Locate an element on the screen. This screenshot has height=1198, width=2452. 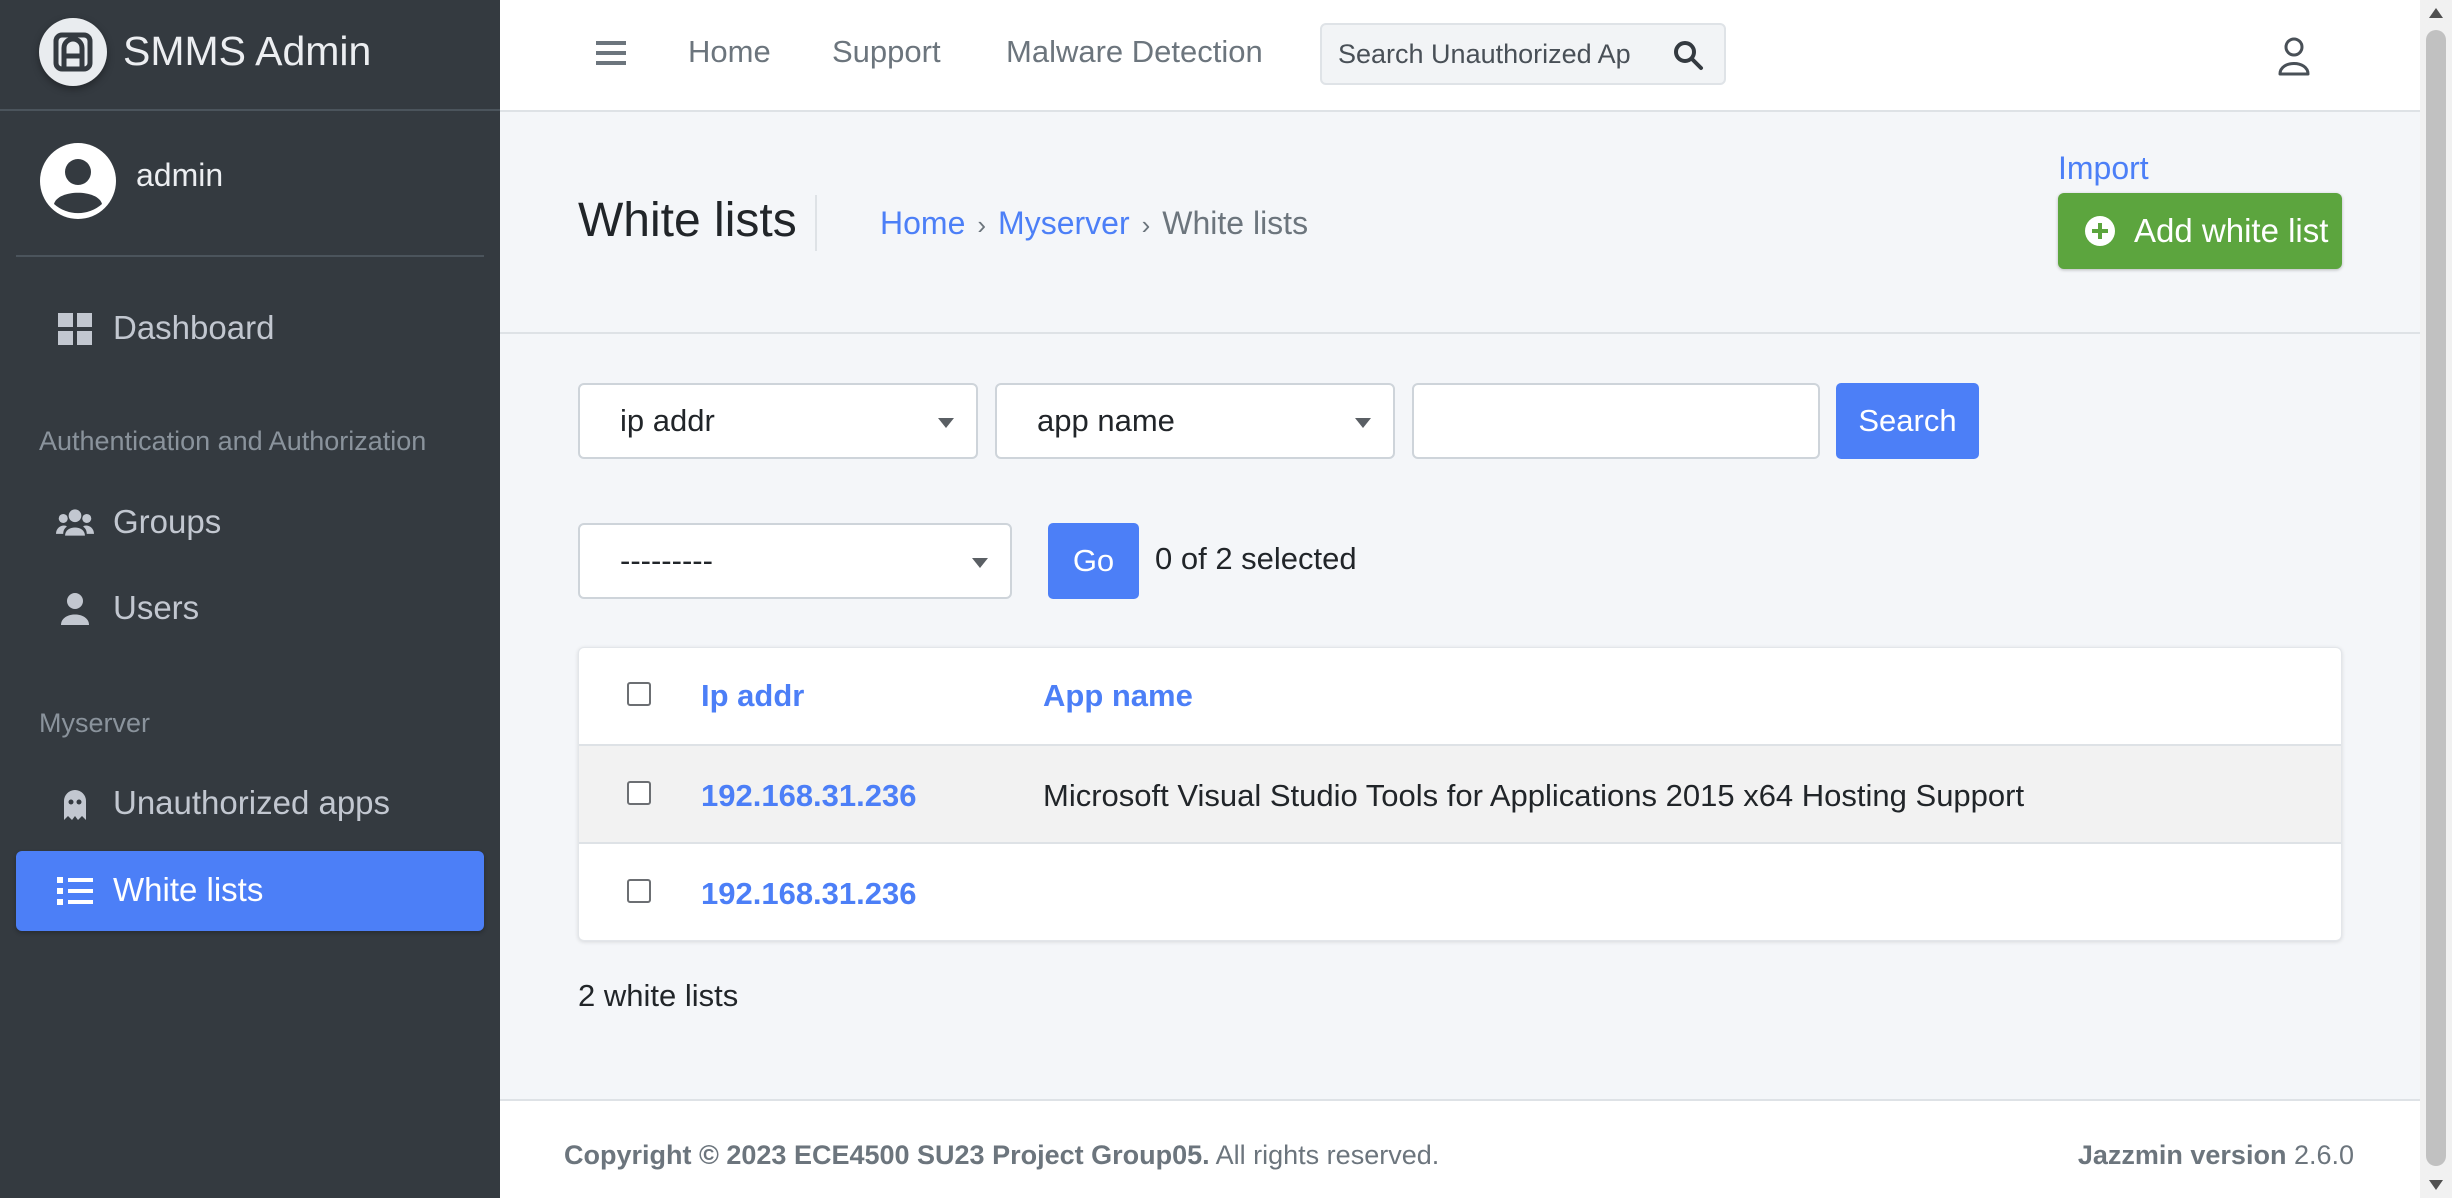
table-row: 192.168.31.236 is located at coordinates (1460, 892).